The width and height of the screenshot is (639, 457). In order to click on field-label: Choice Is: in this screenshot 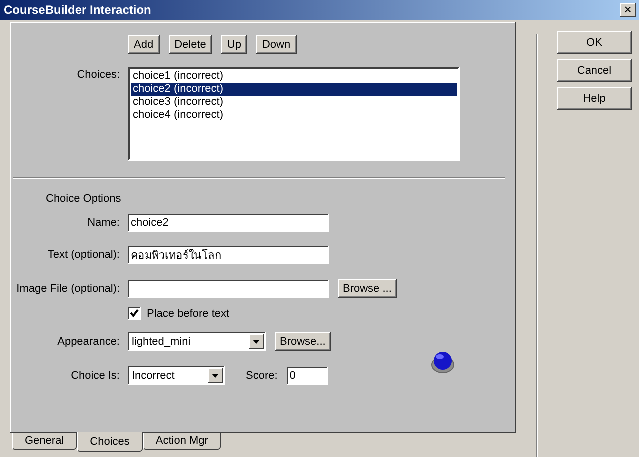, I will do `click(95, 376)`.